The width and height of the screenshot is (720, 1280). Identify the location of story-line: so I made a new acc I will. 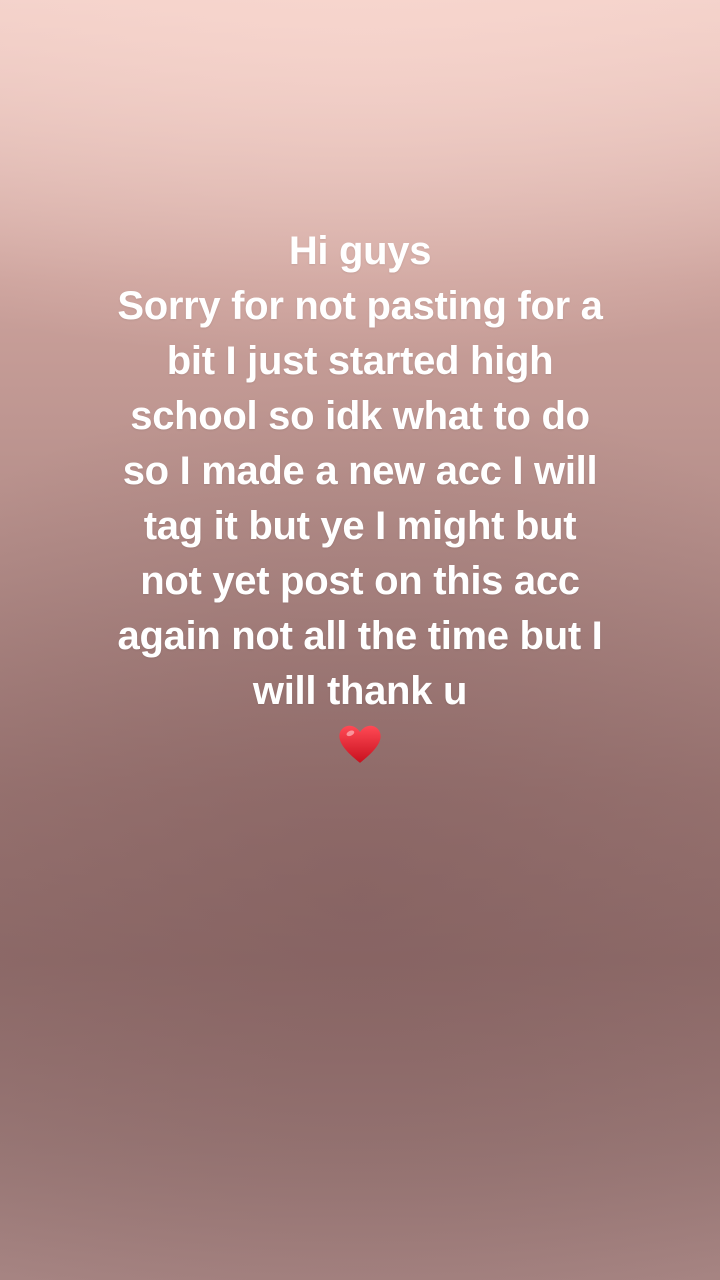
(360, 471).